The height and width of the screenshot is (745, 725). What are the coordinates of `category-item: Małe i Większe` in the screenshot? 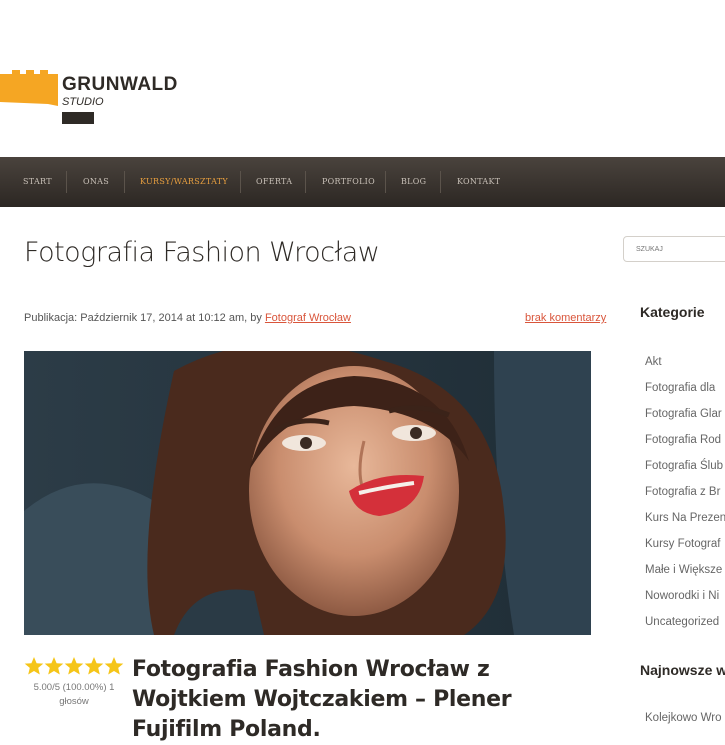 It's located at (685, 575).